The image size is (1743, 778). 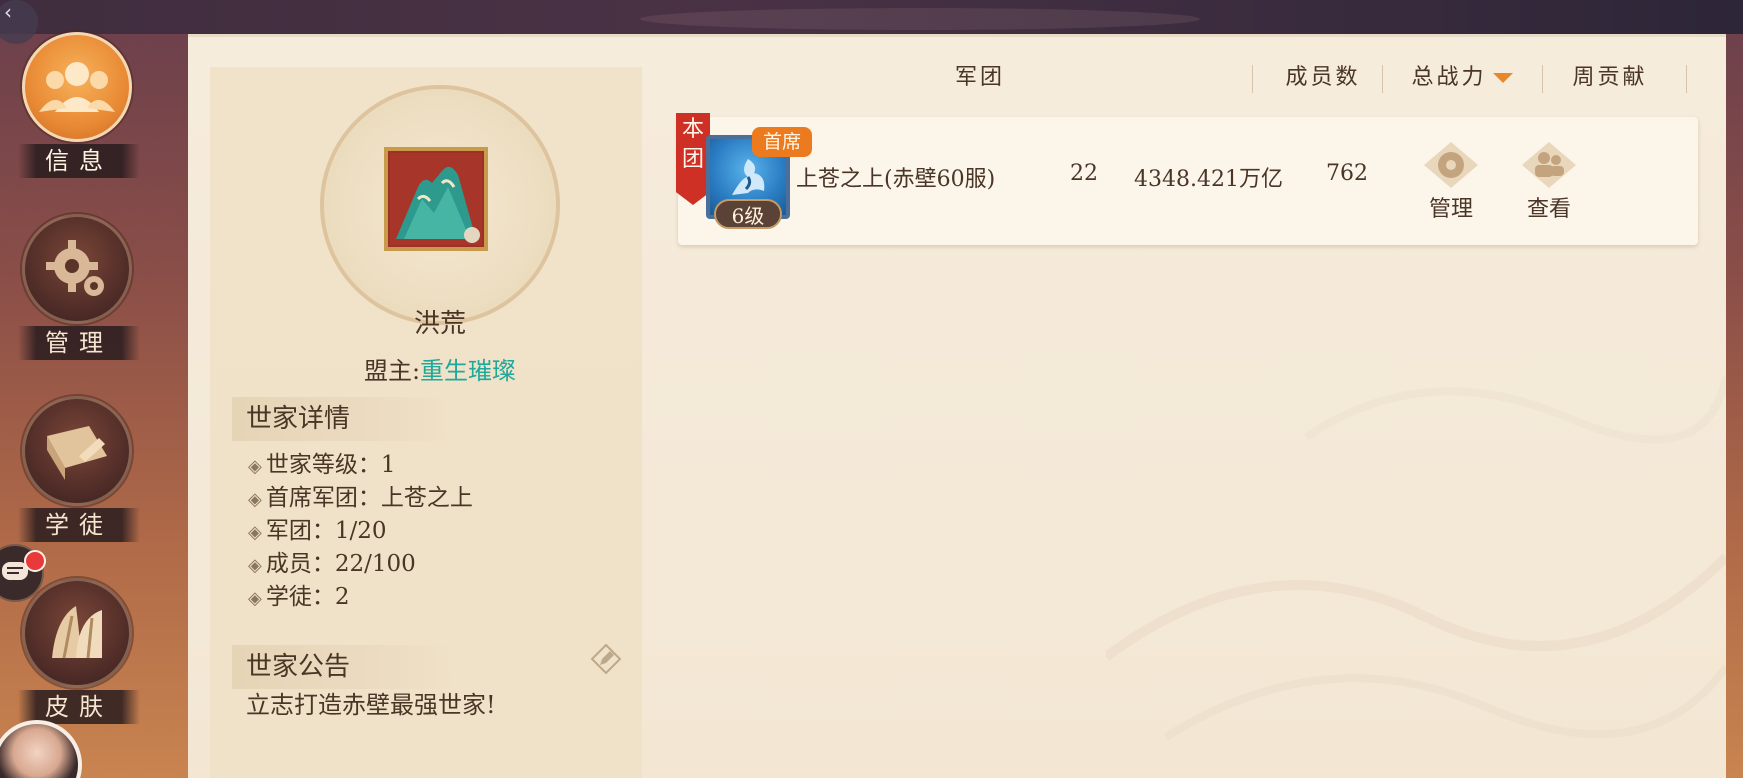 I want to click on chief-badge: 首席, so click(x=782, y=142).